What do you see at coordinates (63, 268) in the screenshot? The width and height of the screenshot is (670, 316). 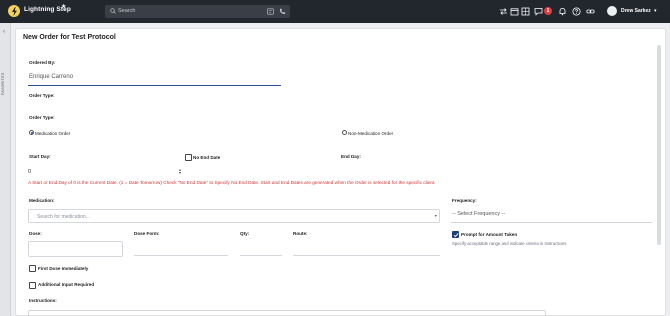 I see `first-dose-label: First Dose Immediately` at bounding box center [63, 268].